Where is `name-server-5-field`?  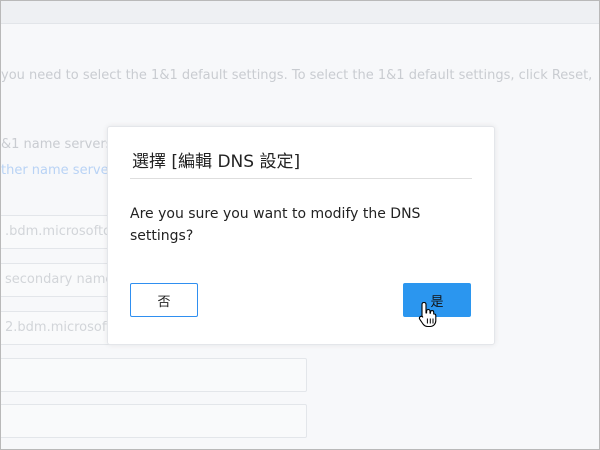
name-server-5-field is located at coordinates (154, 421).